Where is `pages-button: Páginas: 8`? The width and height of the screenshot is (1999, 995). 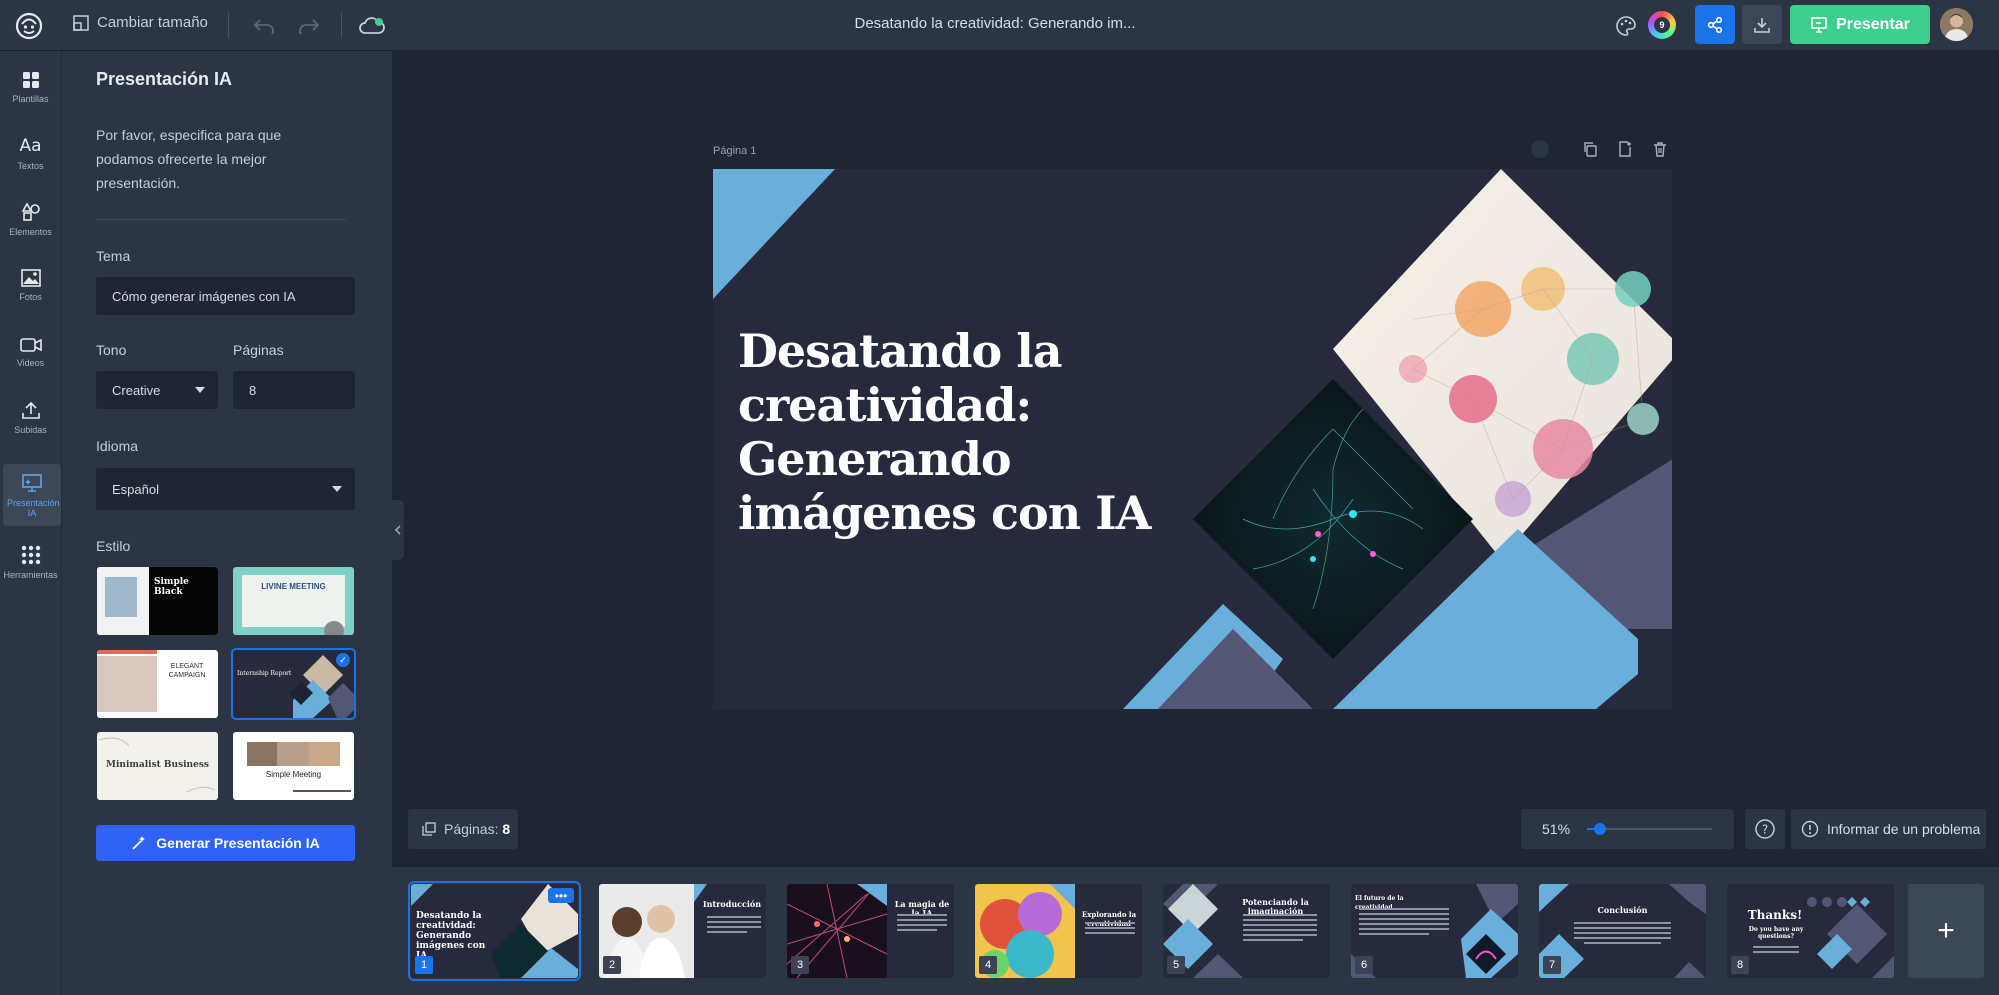 pages-button: Páginas: 8 is located at coordinates (463, 829).